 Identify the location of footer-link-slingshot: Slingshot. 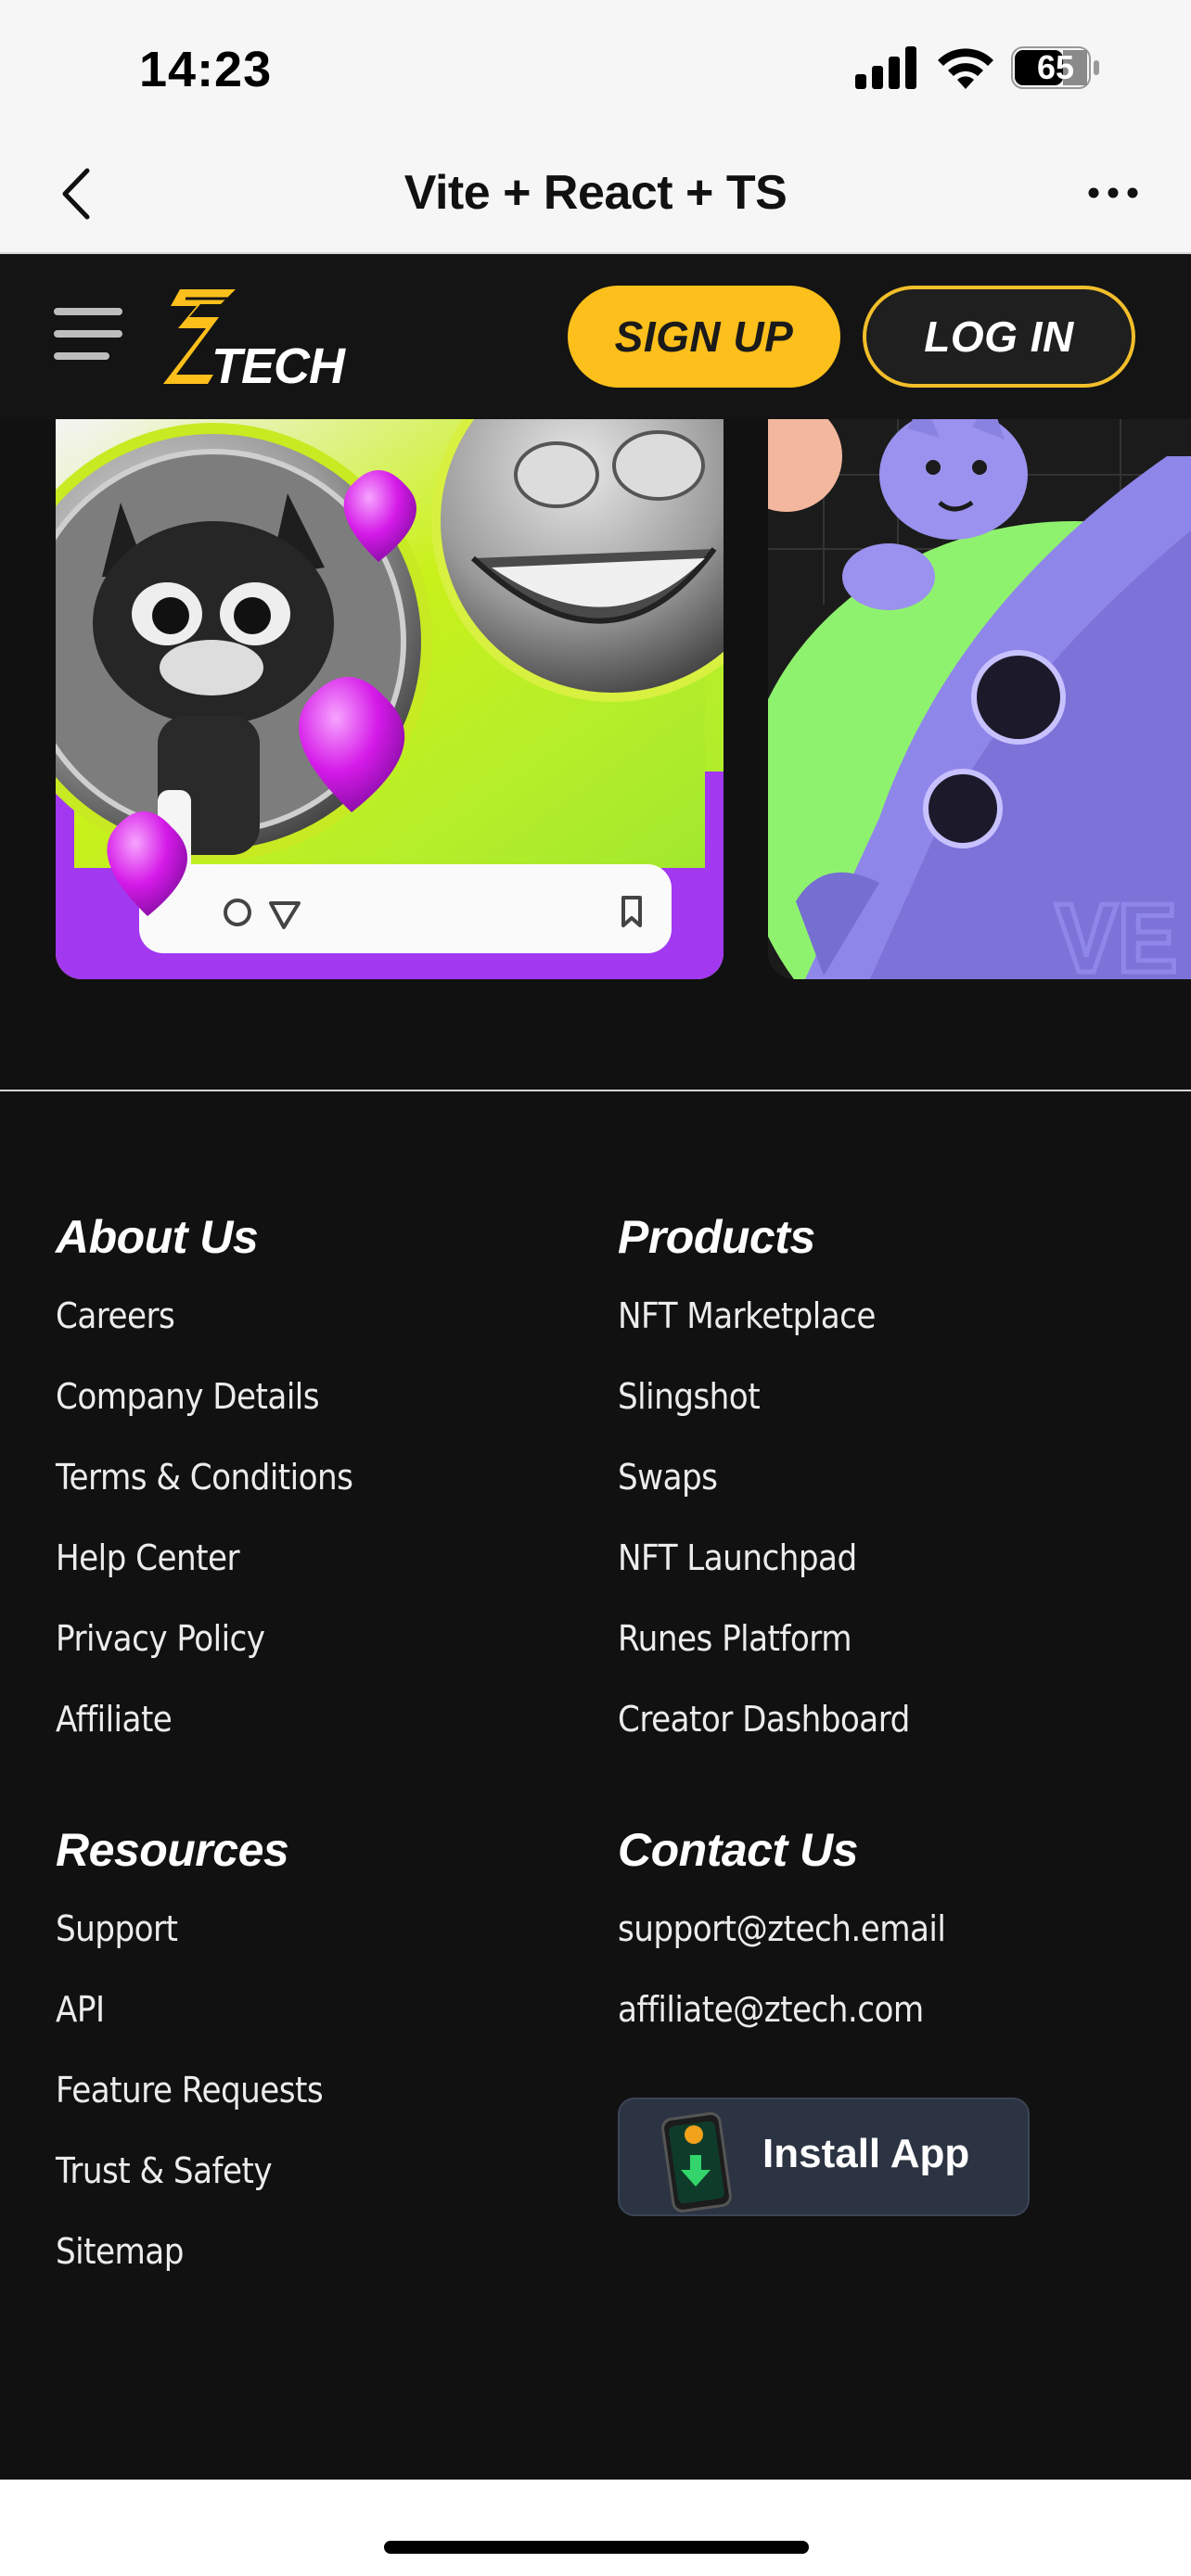
(851, 1397).